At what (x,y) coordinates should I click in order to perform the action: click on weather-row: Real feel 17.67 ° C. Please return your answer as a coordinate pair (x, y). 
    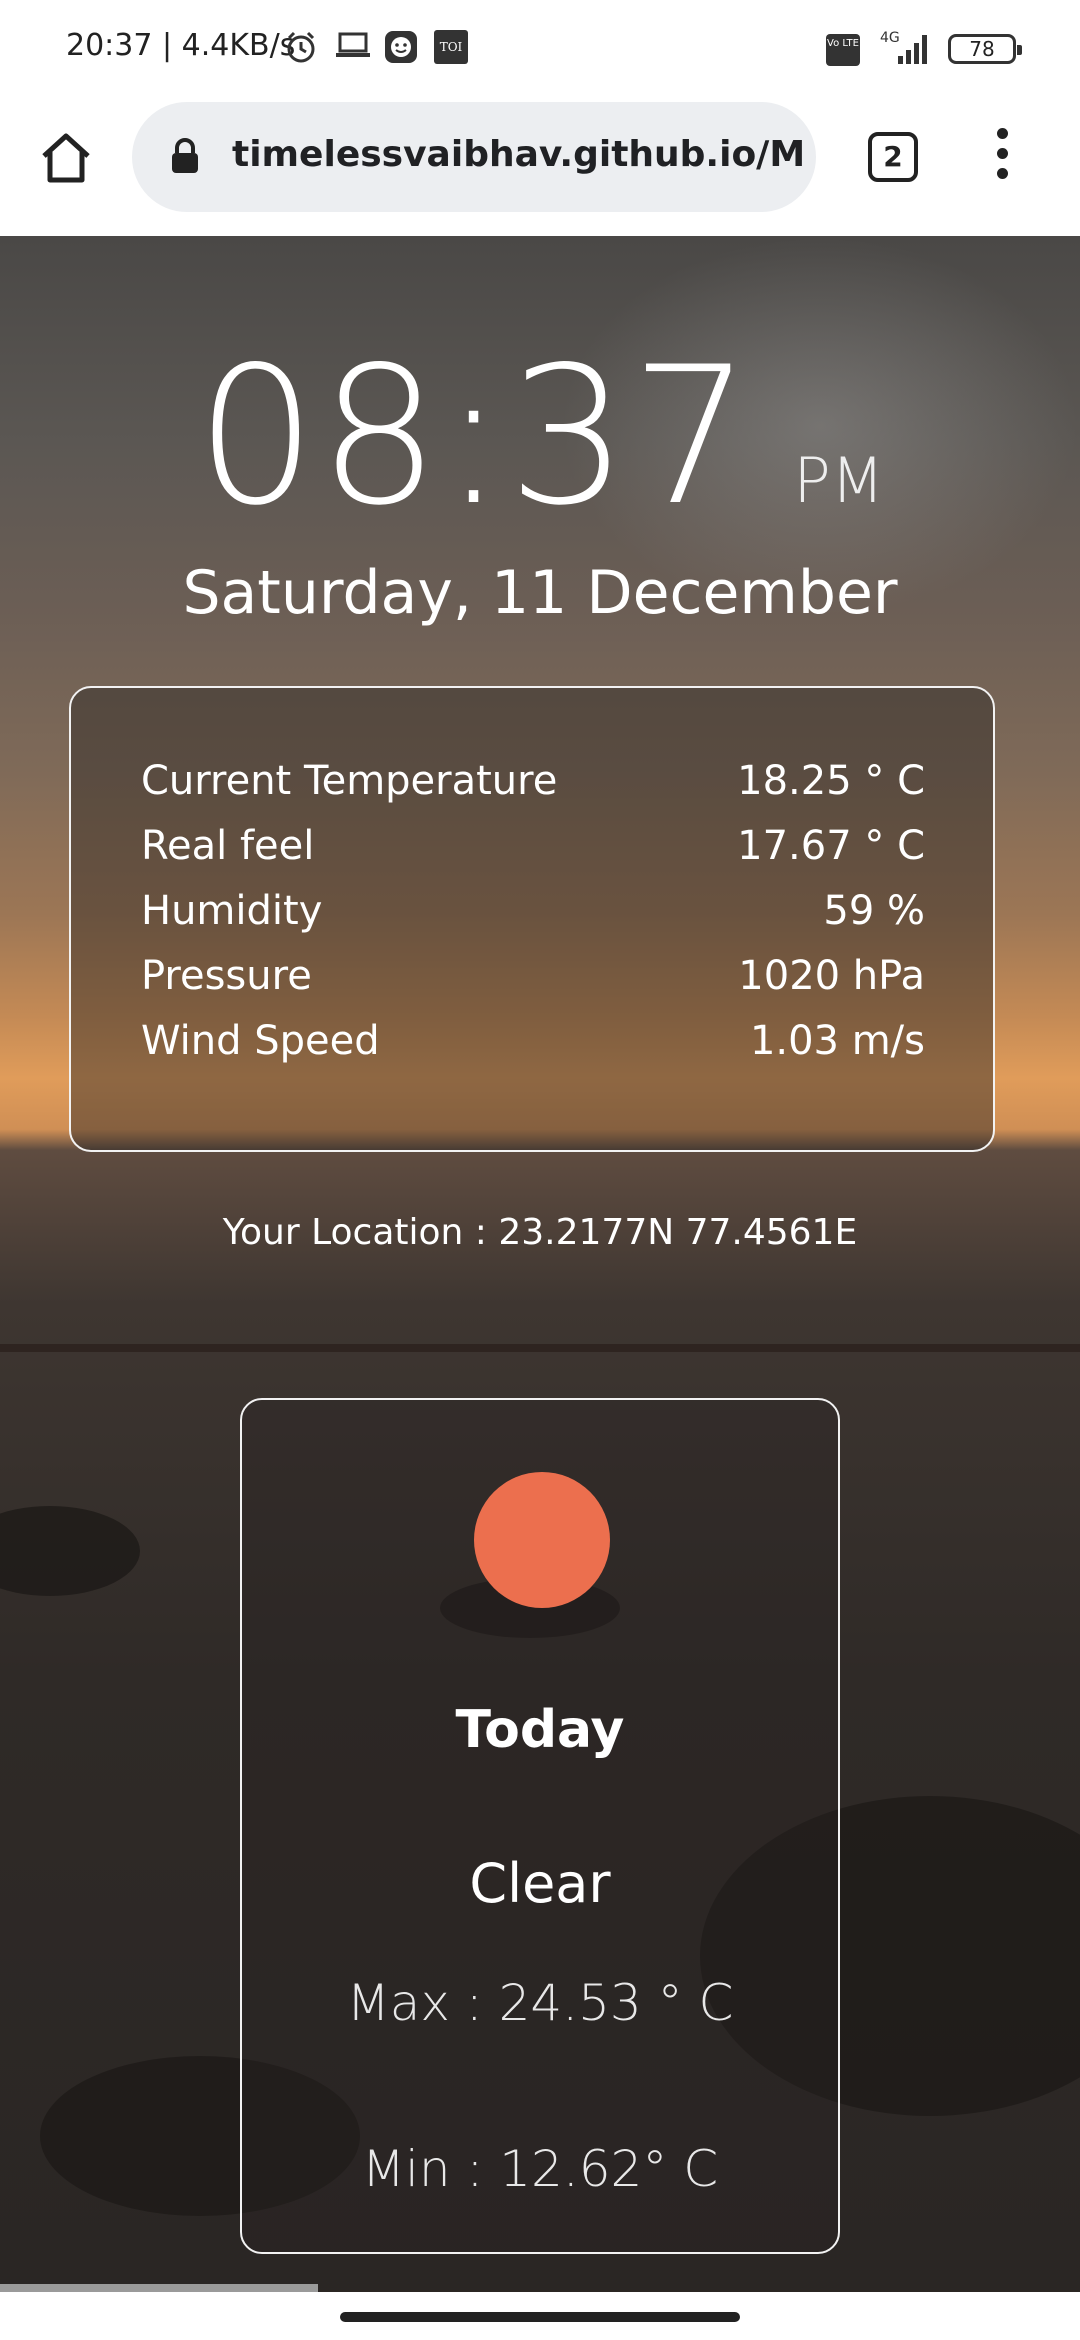
    Looking at the image, I should click on (533, 855).